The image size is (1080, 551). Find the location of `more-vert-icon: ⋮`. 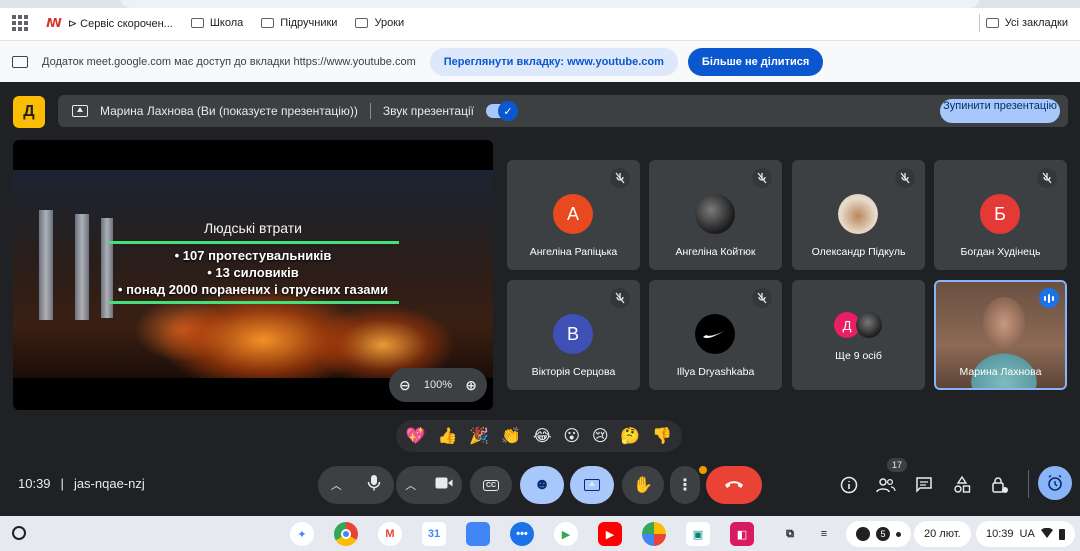

more-vert-icon: ⋮ is located at coordinates (685, 485).